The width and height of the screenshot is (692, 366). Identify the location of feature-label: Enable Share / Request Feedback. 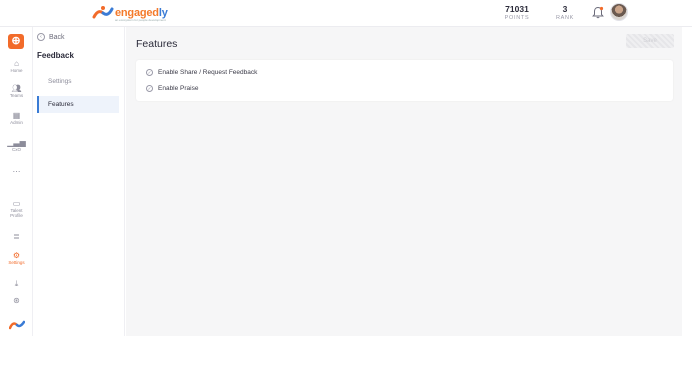
(208, 72).